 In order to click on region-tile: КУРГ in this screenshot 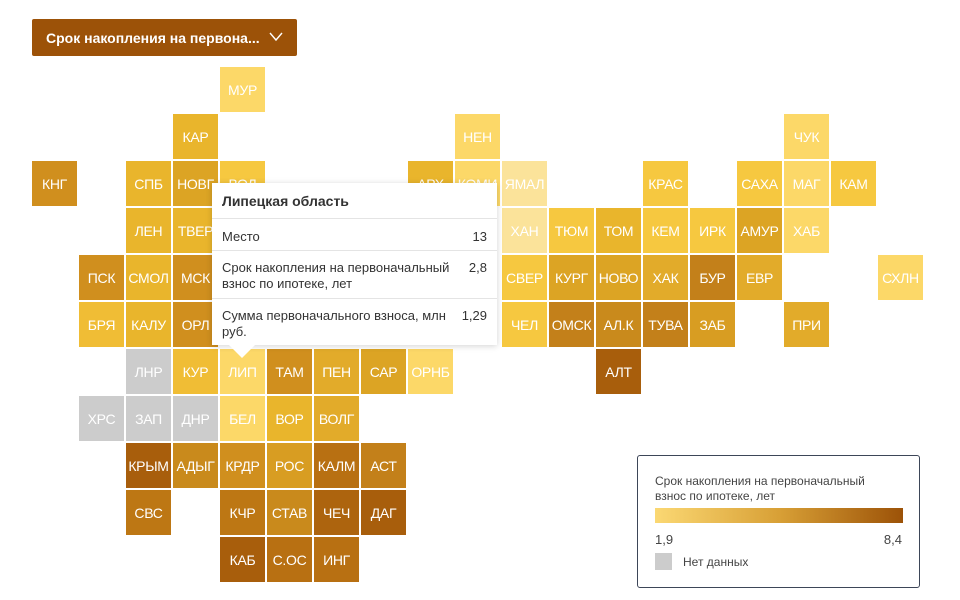, I will do `click(571, 277)`.